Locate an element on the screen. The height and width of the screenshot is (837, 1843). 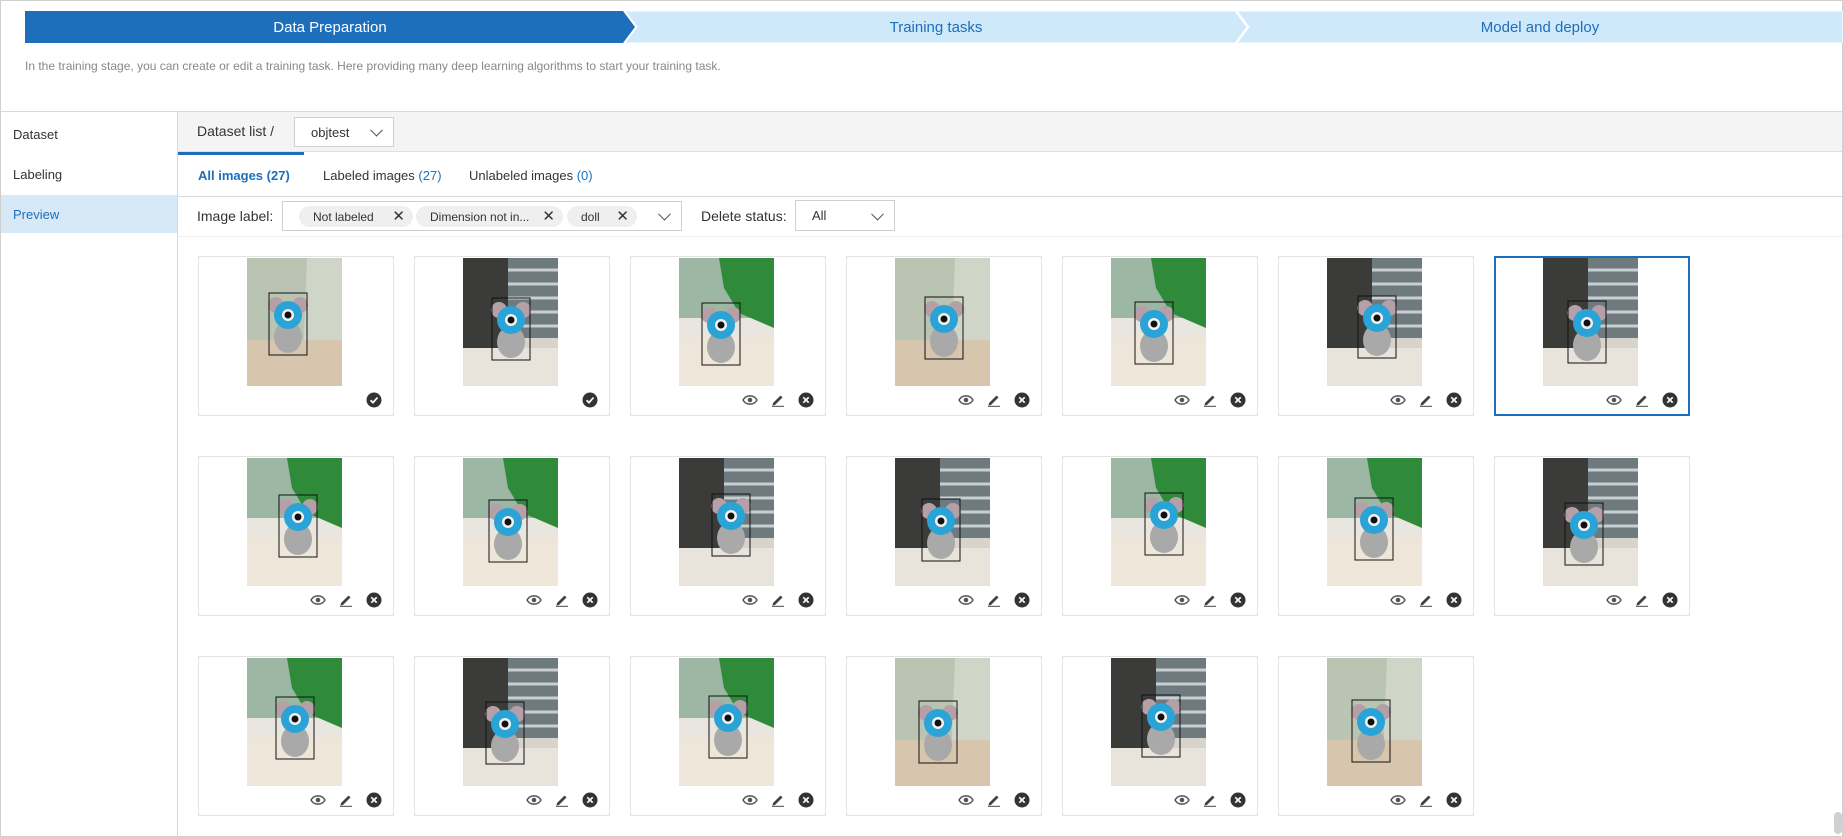
sidebar-item-labeling: Labeling is located at coordinates (89, 174).